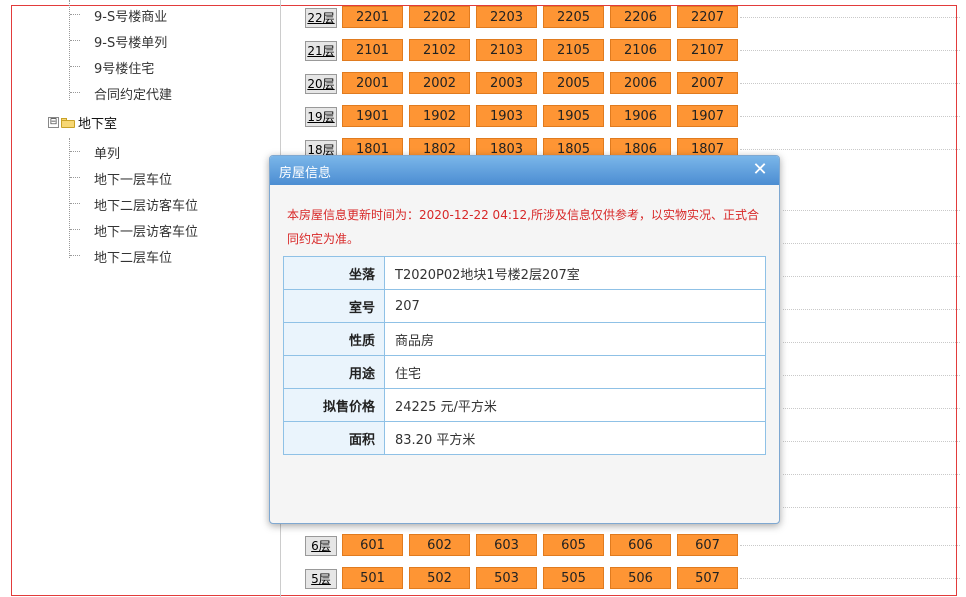  Describe the element at coordinates (439, 17) in the screenshot. I see `unit-button: 2202` at that location.